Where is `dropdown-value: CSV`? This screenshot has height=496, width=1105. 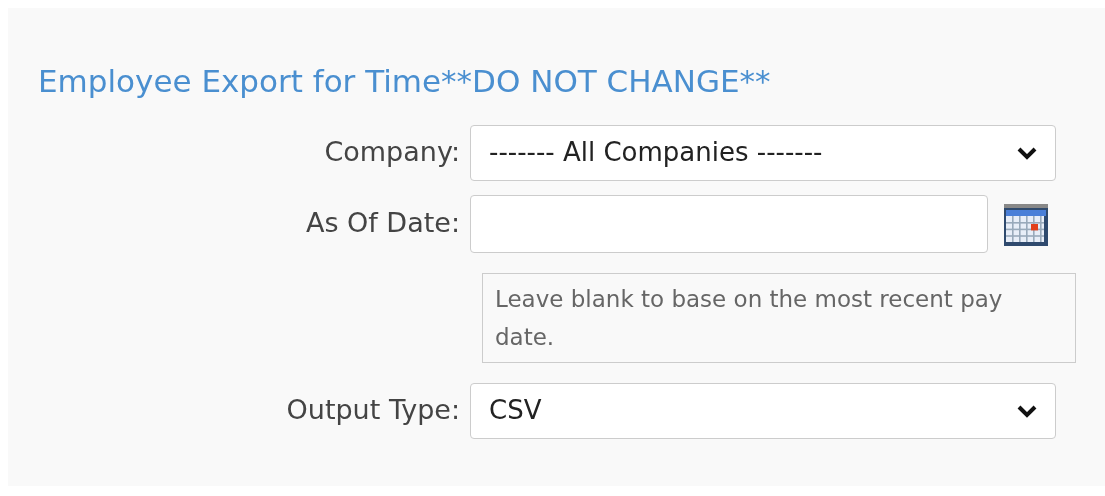 dropdown-value: CSV is located at coordinates (515, 410).